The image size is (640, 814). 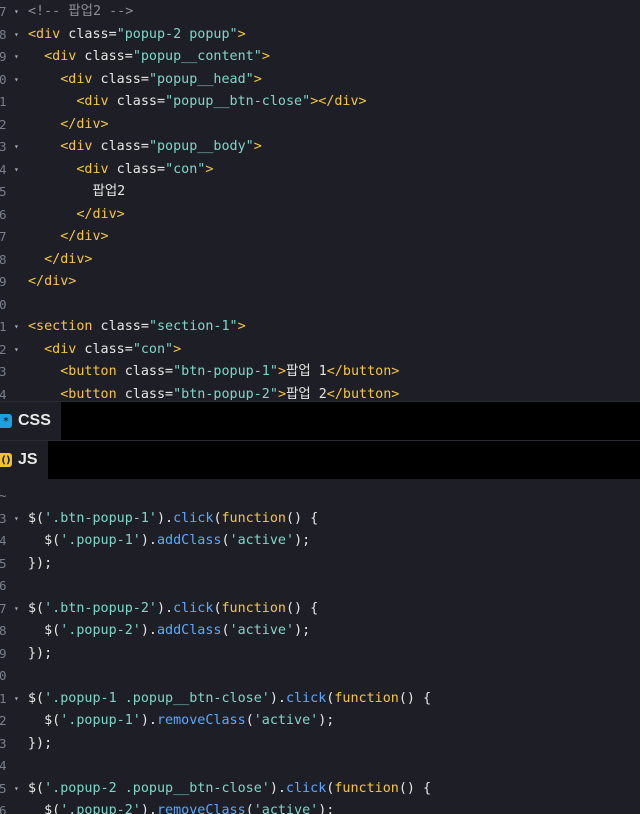 I want to click on line-number: 4, so click(x=5, y=541).